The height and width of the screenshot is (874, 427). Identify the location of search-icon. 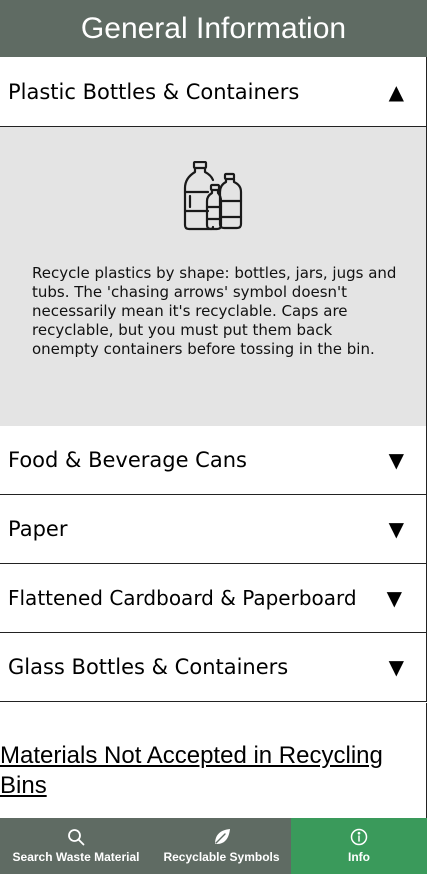
(76, 837).